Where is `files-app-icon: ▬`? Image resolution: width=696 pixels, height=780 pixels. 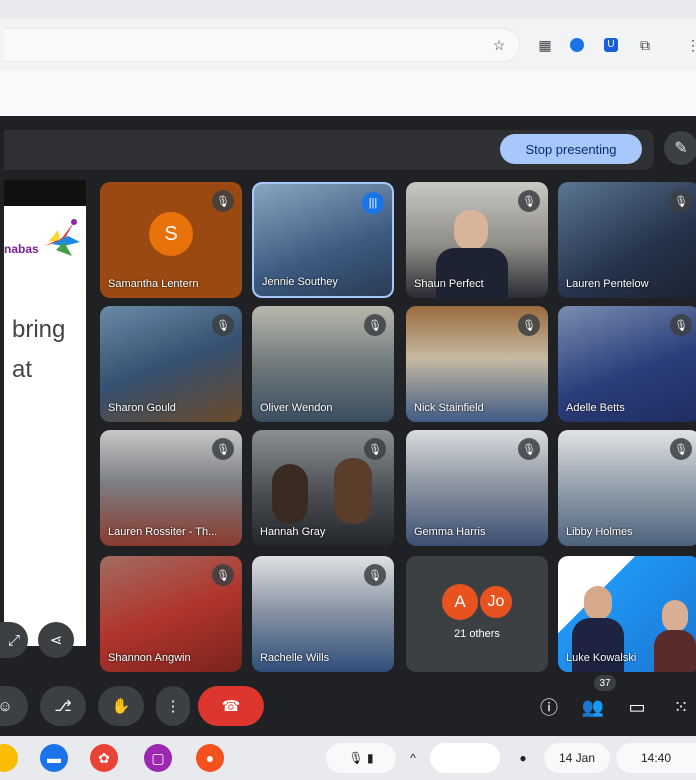 files-app-icon: ▬ is located at coordinates (54, 758).